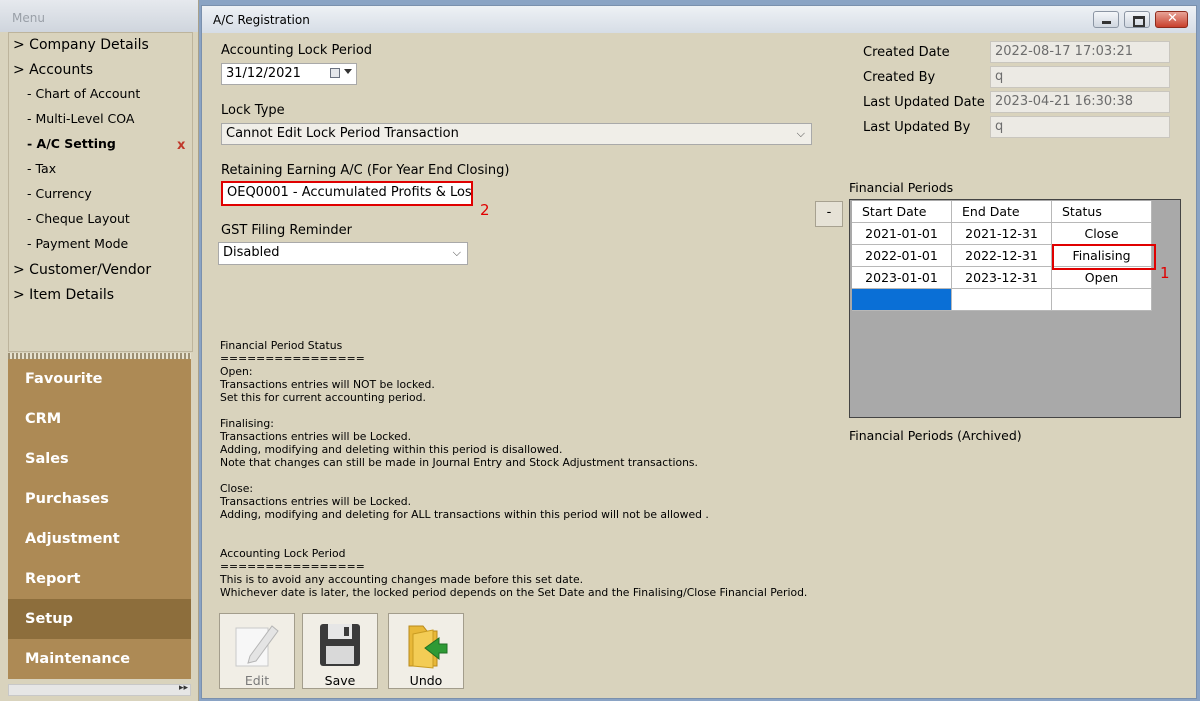 This screenshot has height=701, width=1200. I want to click on remove-period-button: -, so click(829, 214).